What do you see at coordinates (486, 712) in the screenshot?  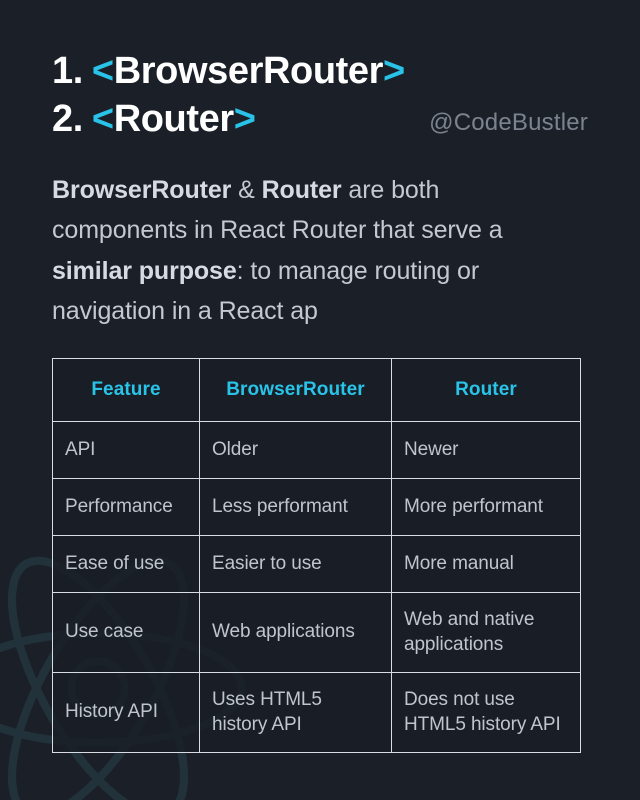 I see `cell-router: Does not use HTML5 history API` at bounding box center [486, 712].